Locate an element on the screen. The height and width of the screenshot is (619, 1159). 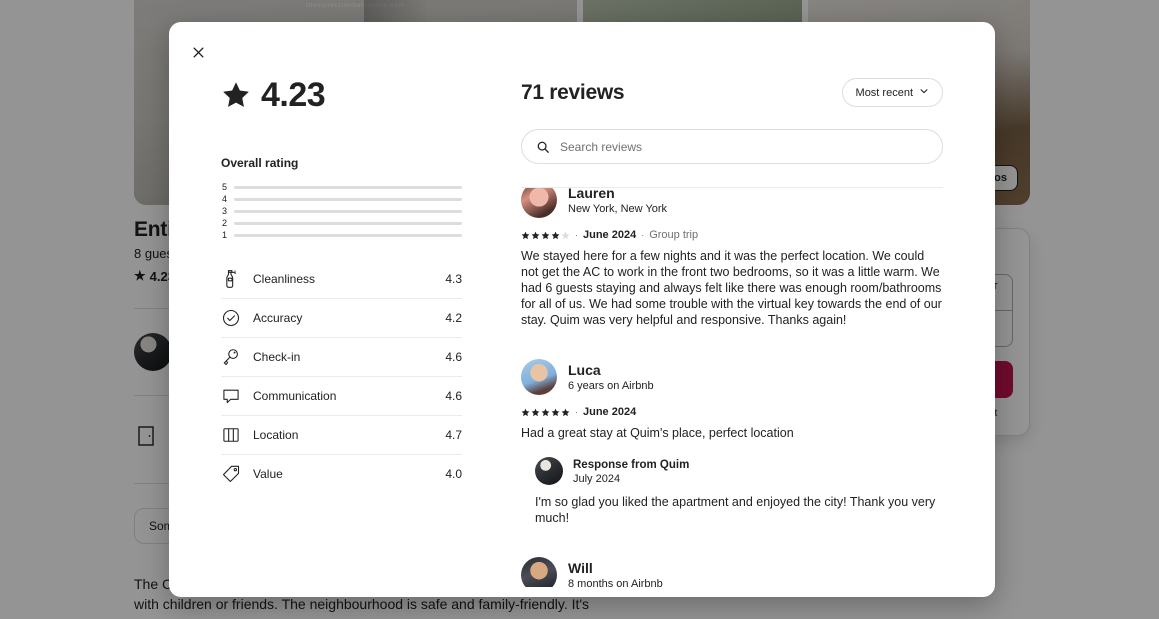
host-response-date: July 2024 is located at coordinates (597, 478).